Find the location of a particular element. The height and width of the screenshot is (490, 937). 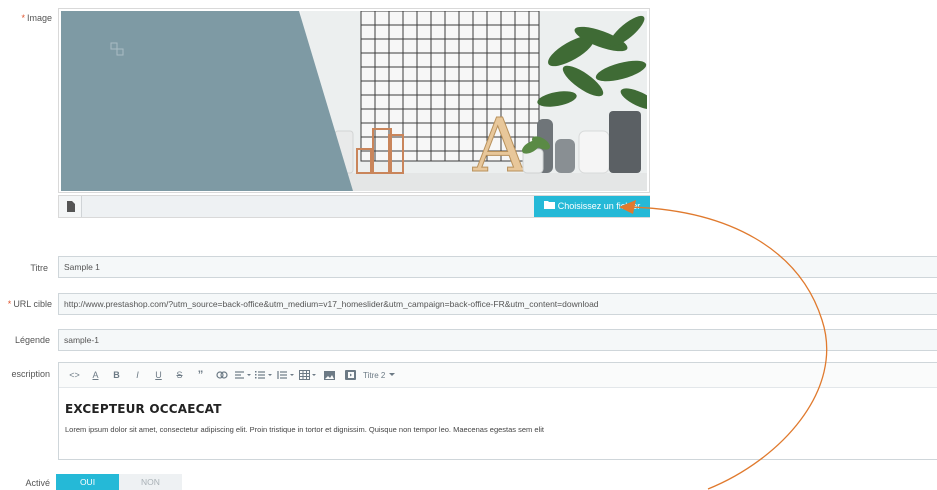

title-label: Titre is located at coordinates (39, 268).